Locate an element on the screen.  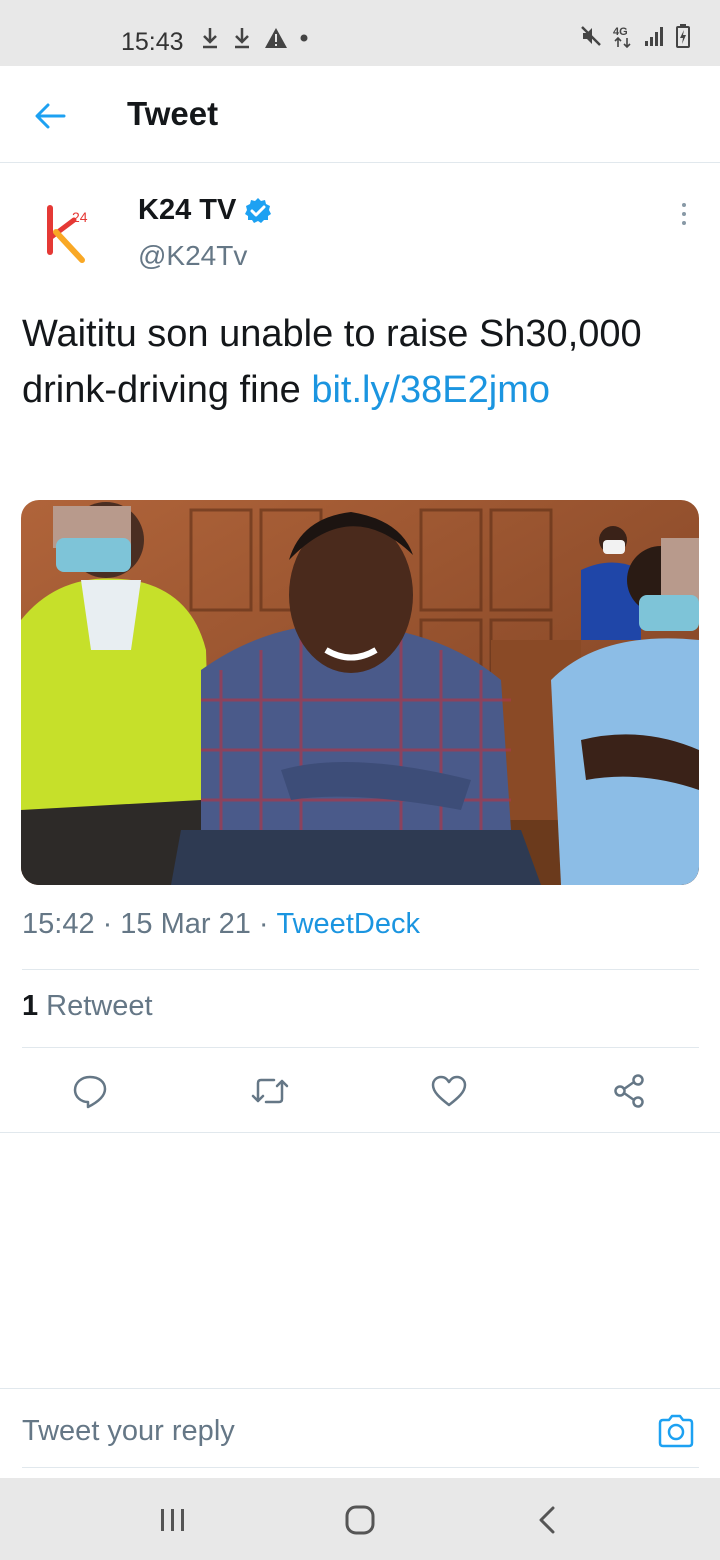
warning-icon is located at coordinates (276, 38).